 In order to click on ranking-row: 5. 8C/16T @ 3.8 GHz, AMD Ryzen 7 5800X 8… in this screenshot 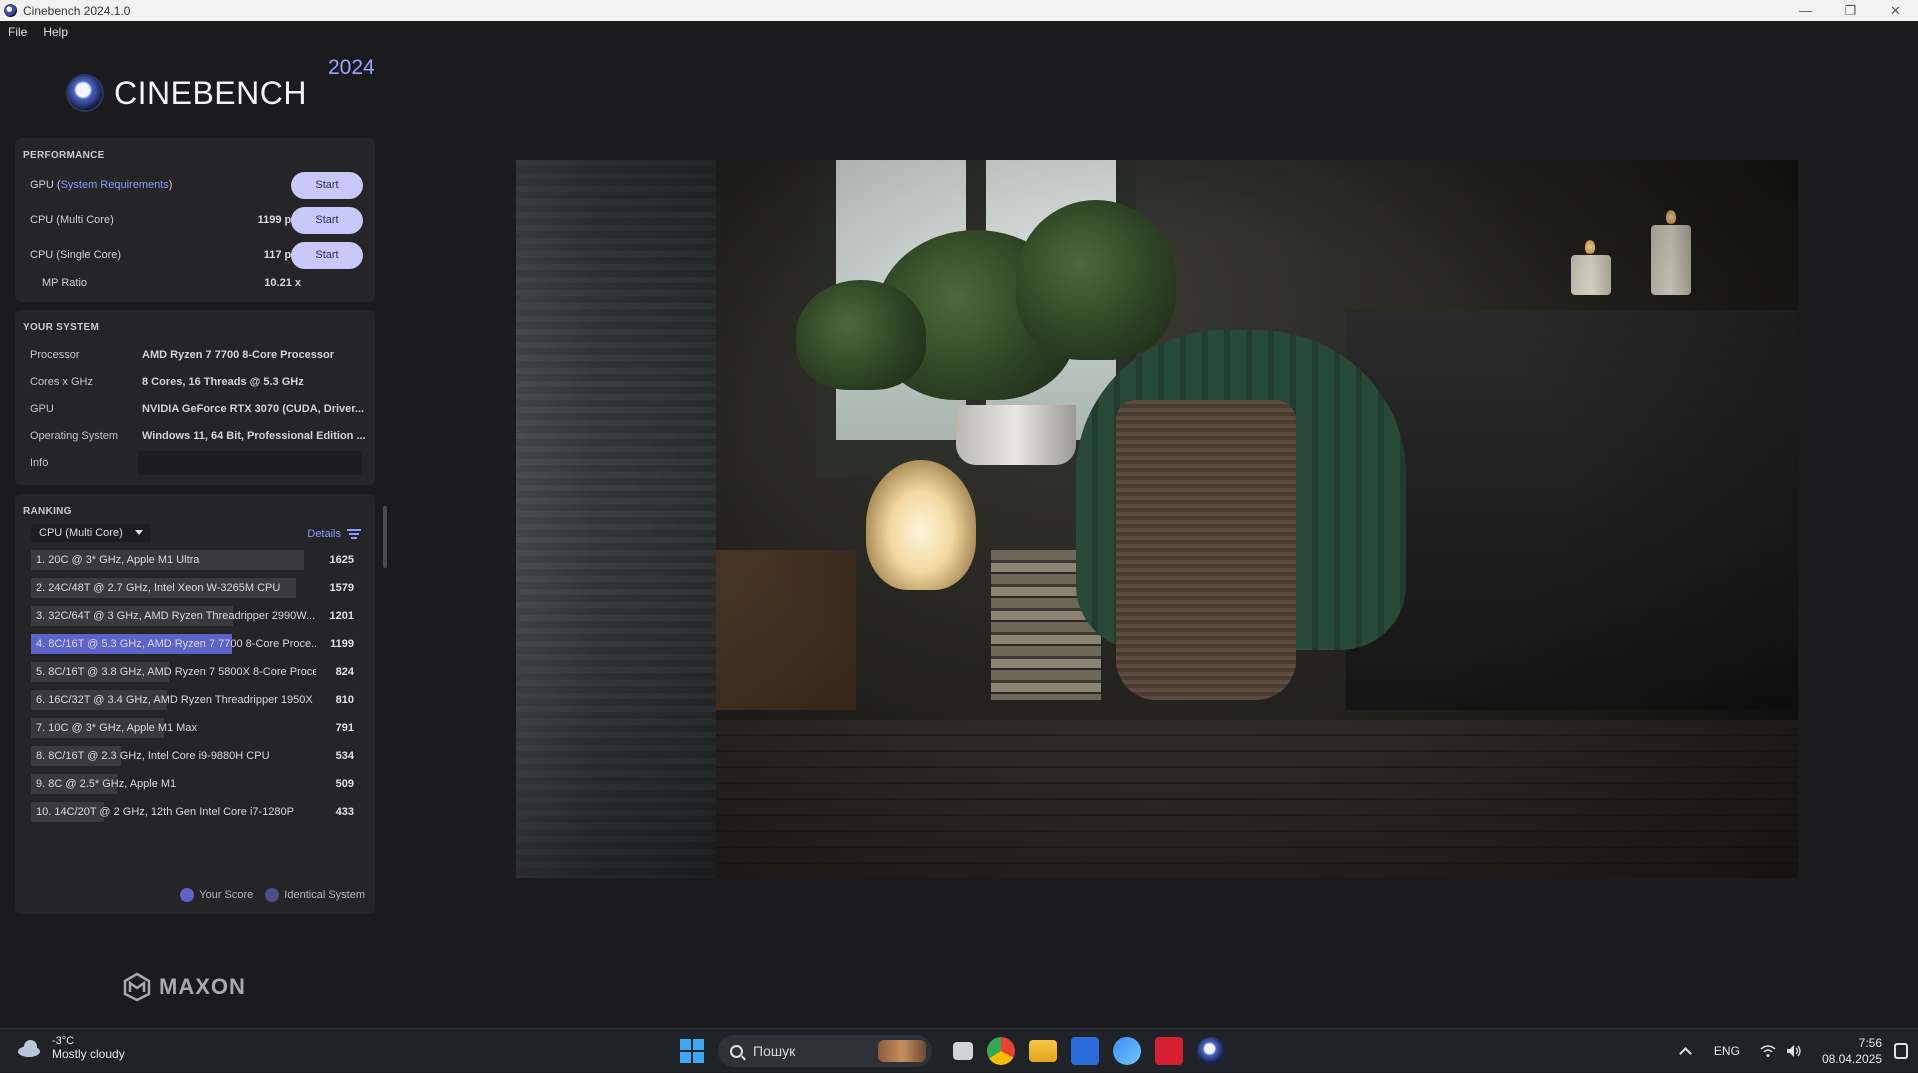, I will do `click(197, 672)`.